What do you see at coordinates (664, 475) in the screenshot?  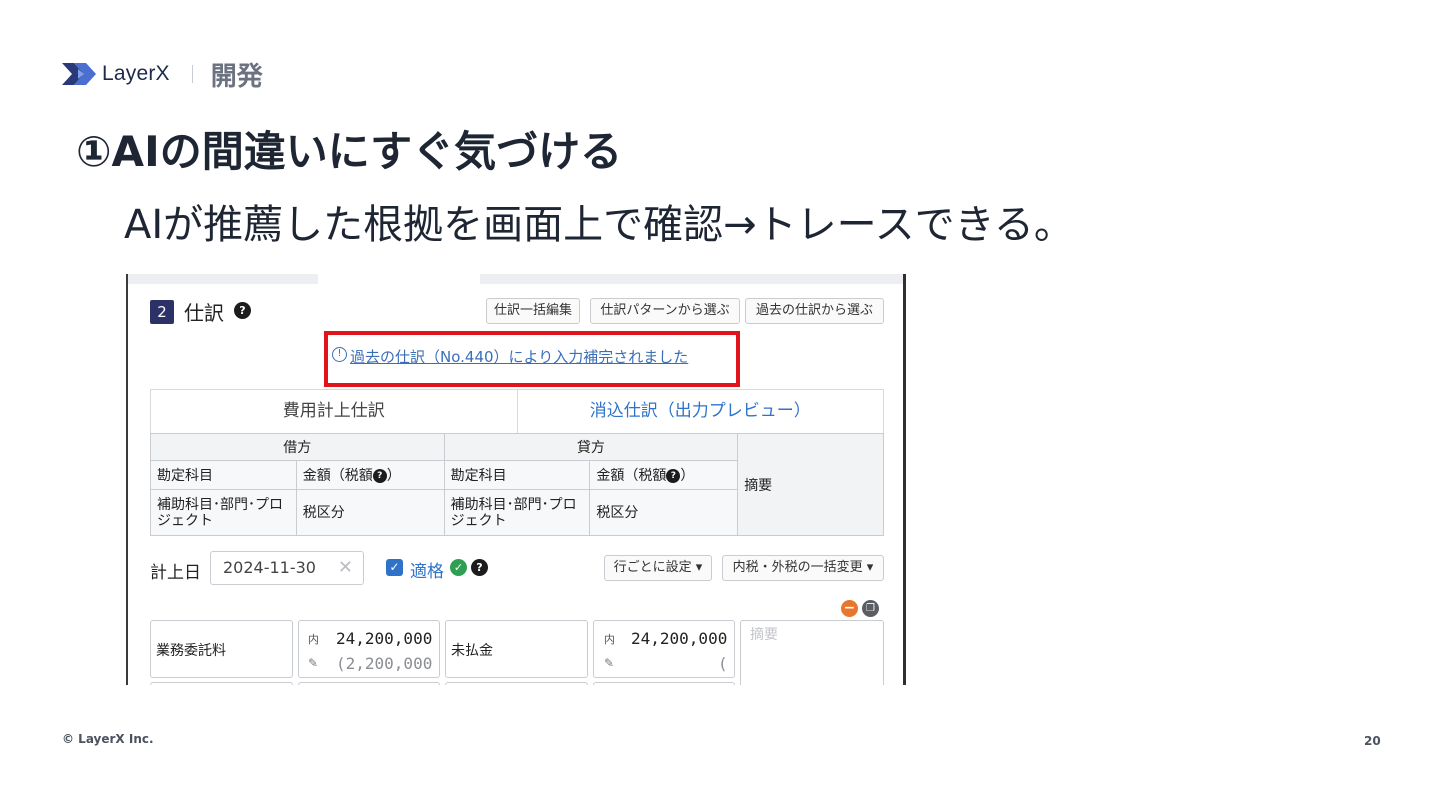 I see `credit-amount-header: 金額（税額?）` at bounding box center [664, 475].